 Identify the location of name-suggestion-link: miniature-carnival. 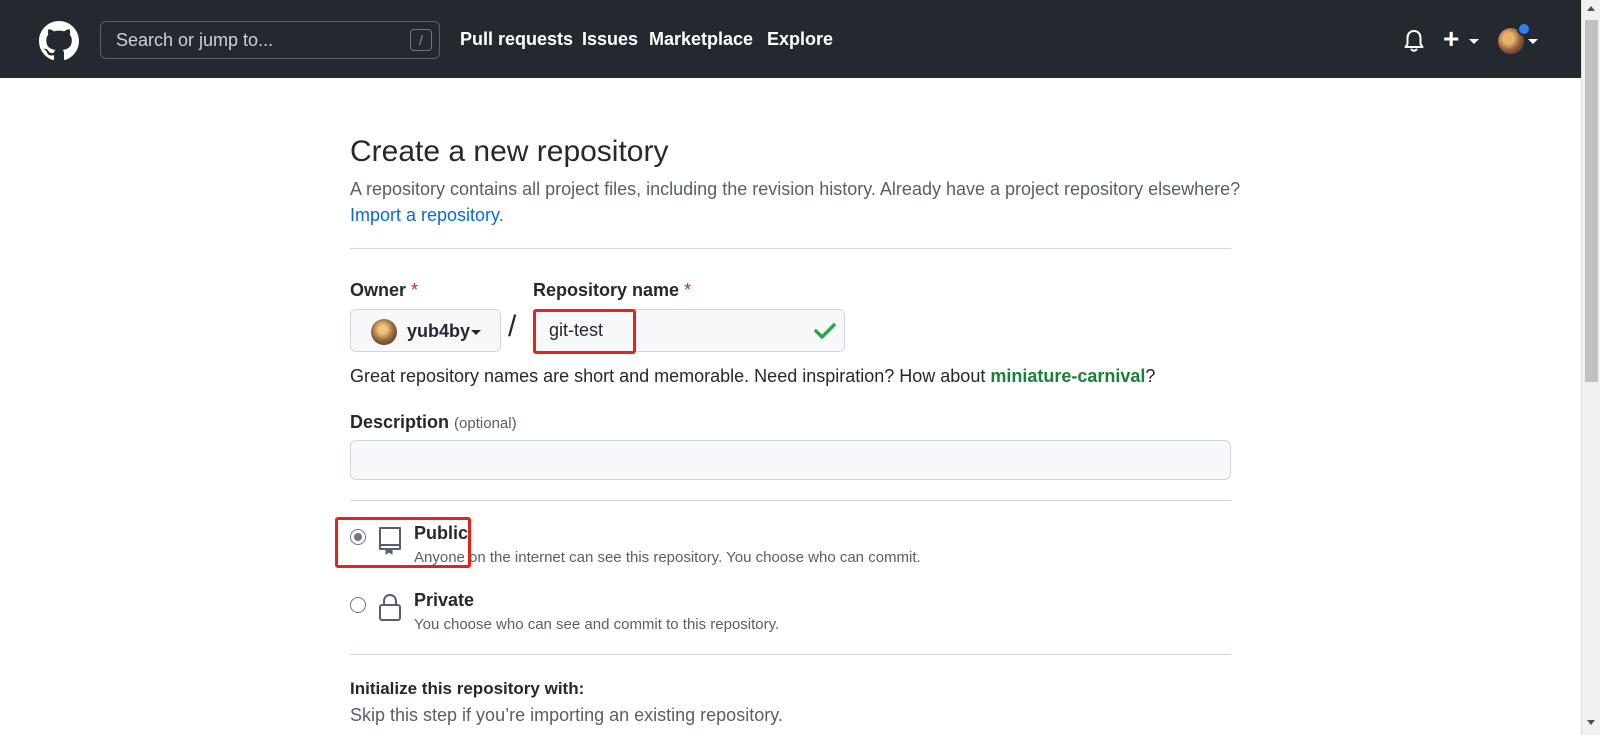
(1067, 376).